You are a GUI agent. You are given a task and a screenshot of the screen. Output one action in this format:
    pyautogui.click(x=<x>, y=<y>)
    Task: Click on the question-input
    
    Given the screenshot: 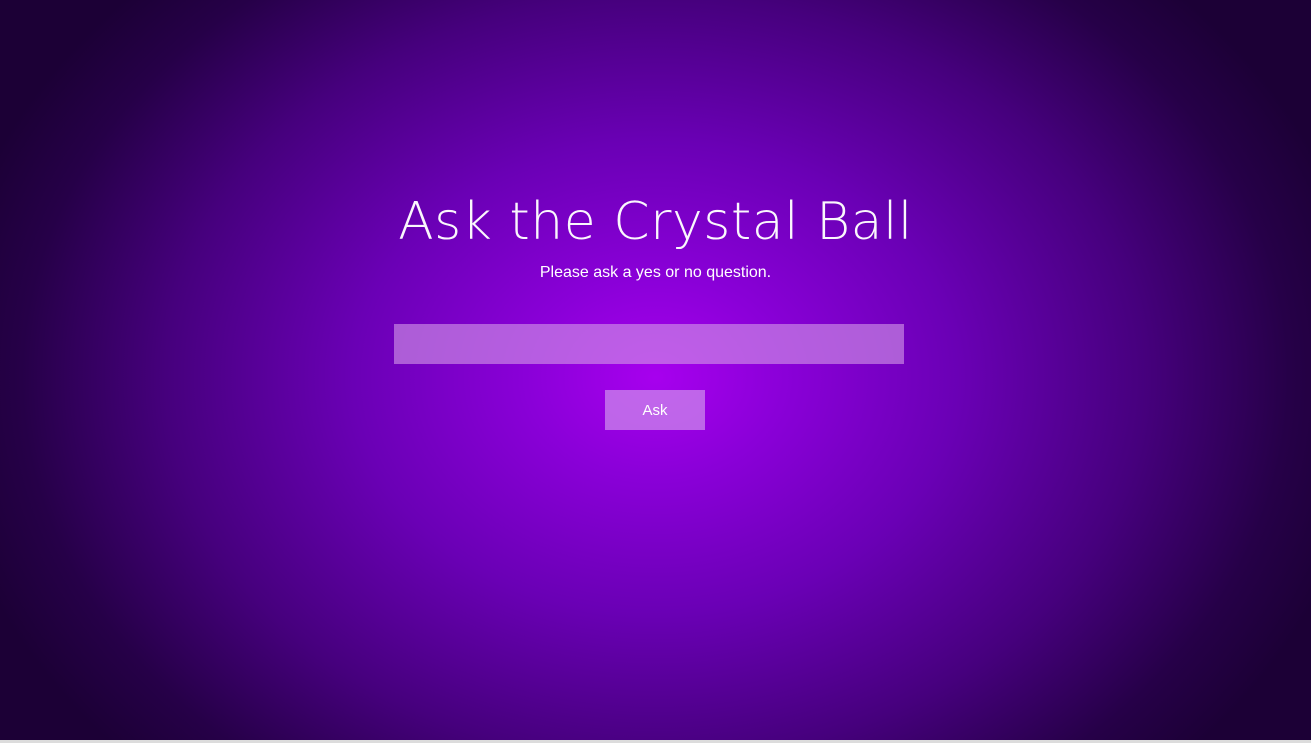 What is the action you would take?
    pyautogui.click(x=649, y=344)
    